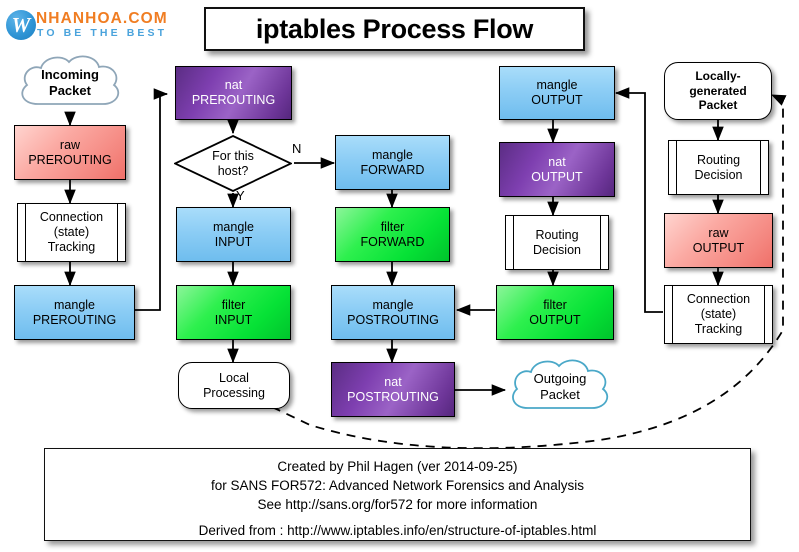  Describe the element at coordinates (234, 377) in the screenshot. I see `node-label-line1: Local` at that location.